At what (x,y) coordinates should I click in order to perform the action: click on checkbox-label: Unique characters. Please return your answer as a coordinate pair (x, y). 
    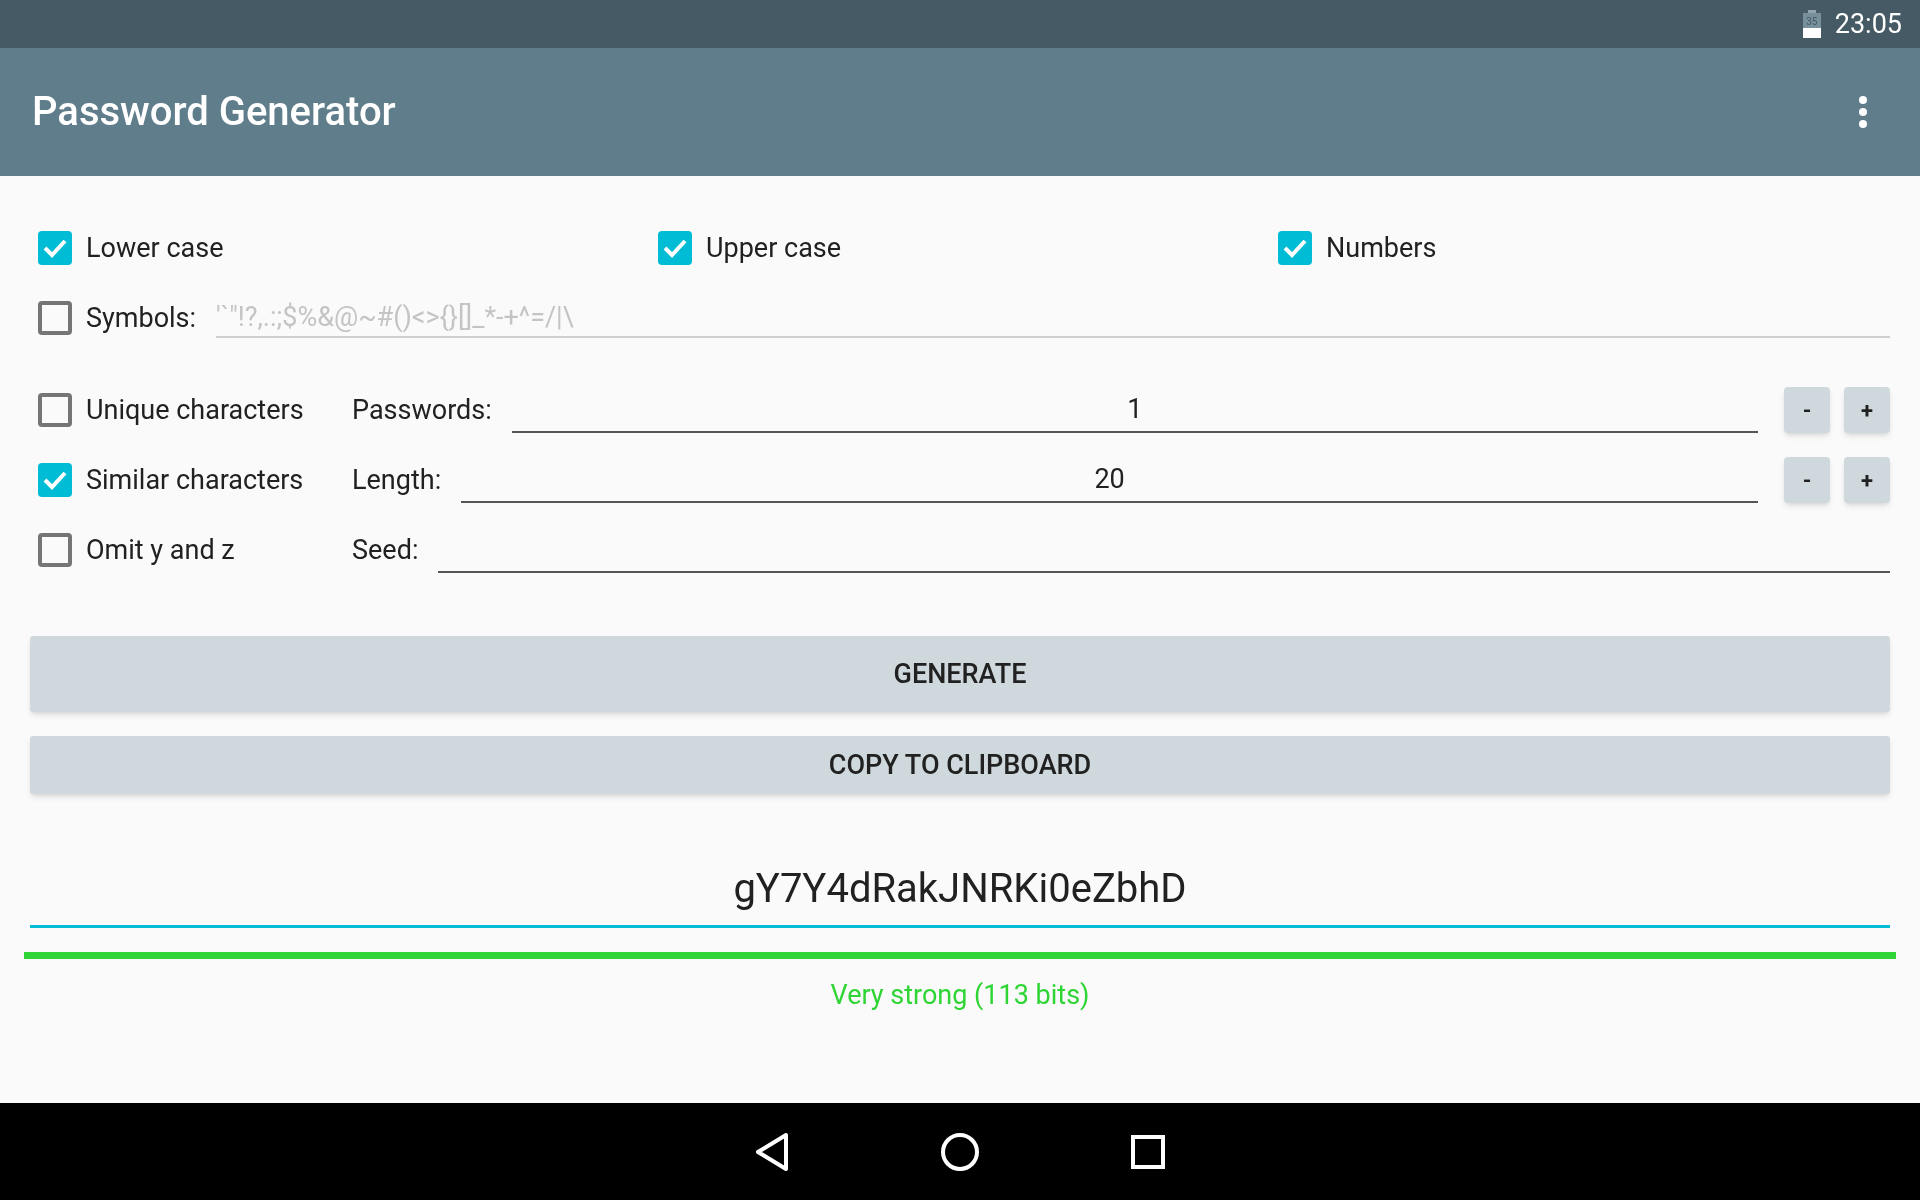
    Looking at the image, I should click on (195, 410).